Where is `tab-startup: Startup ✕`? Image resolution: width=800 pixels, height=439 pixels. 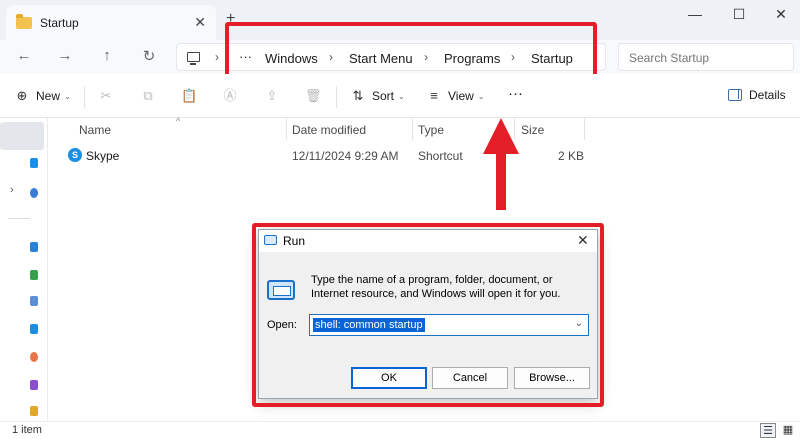 tab-startup: Startup ✕ is located at coordinates (111, 22).